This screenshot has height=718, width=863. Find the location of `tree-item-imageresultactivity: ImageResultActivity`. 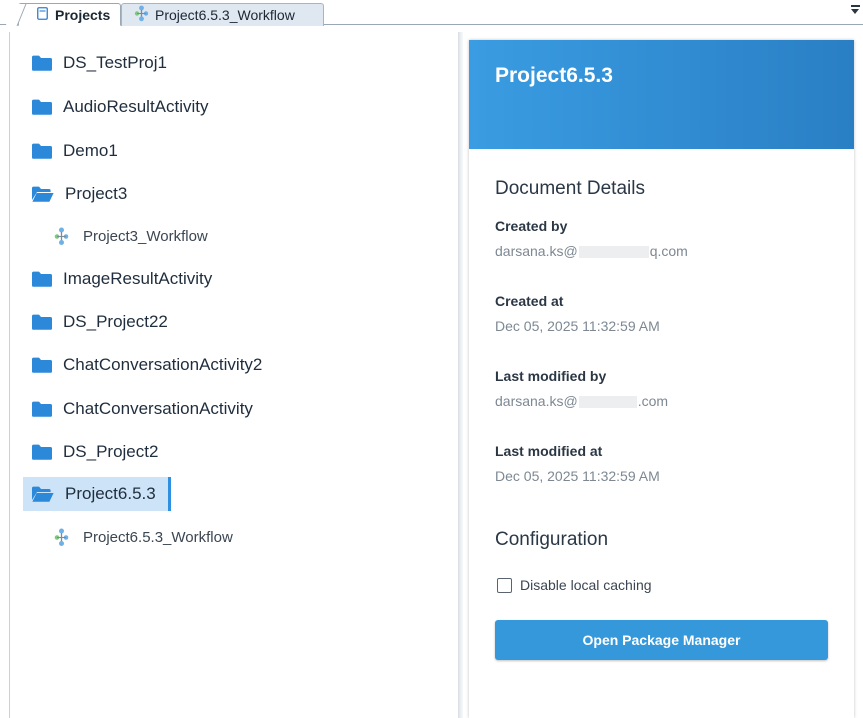

tree-item-imageresultactivity: ImageResultActivity is located at coordinates (240, 279).